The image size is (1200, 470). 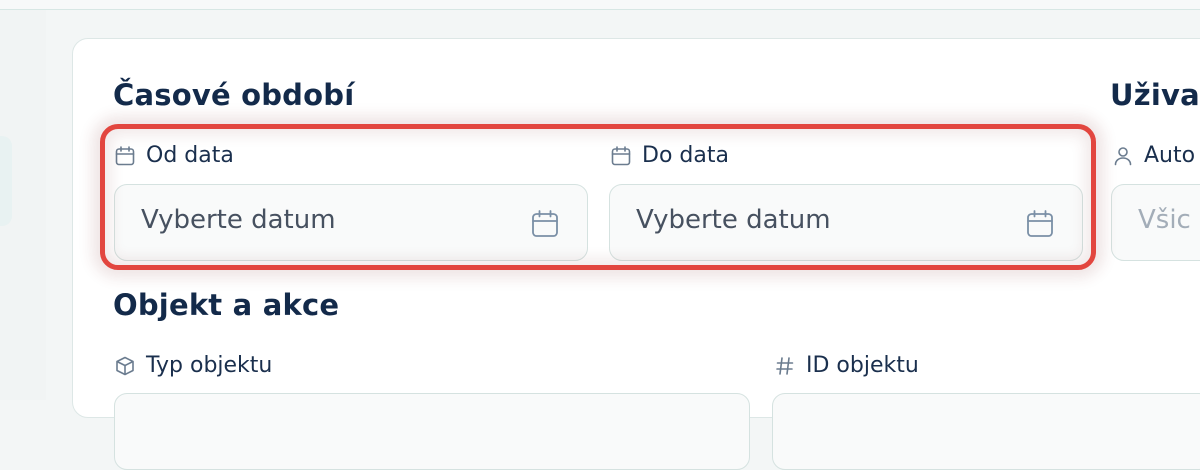 What do you see at coordinates (23, 205) in the screenshot?
I see `sidebar` at bounding box center [23, 205].